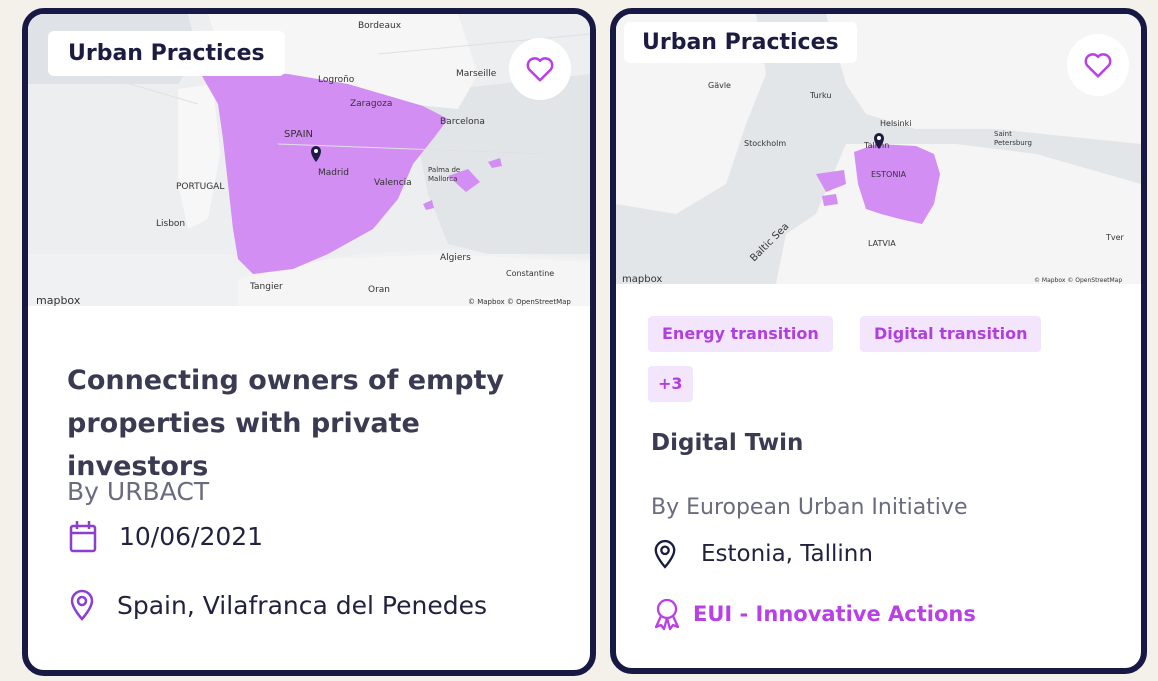 This screenshot has height=681, width=1158. Describe the element at coordinates (820, 95) in the screenshot. I see `svg-text: Turku` at that location.